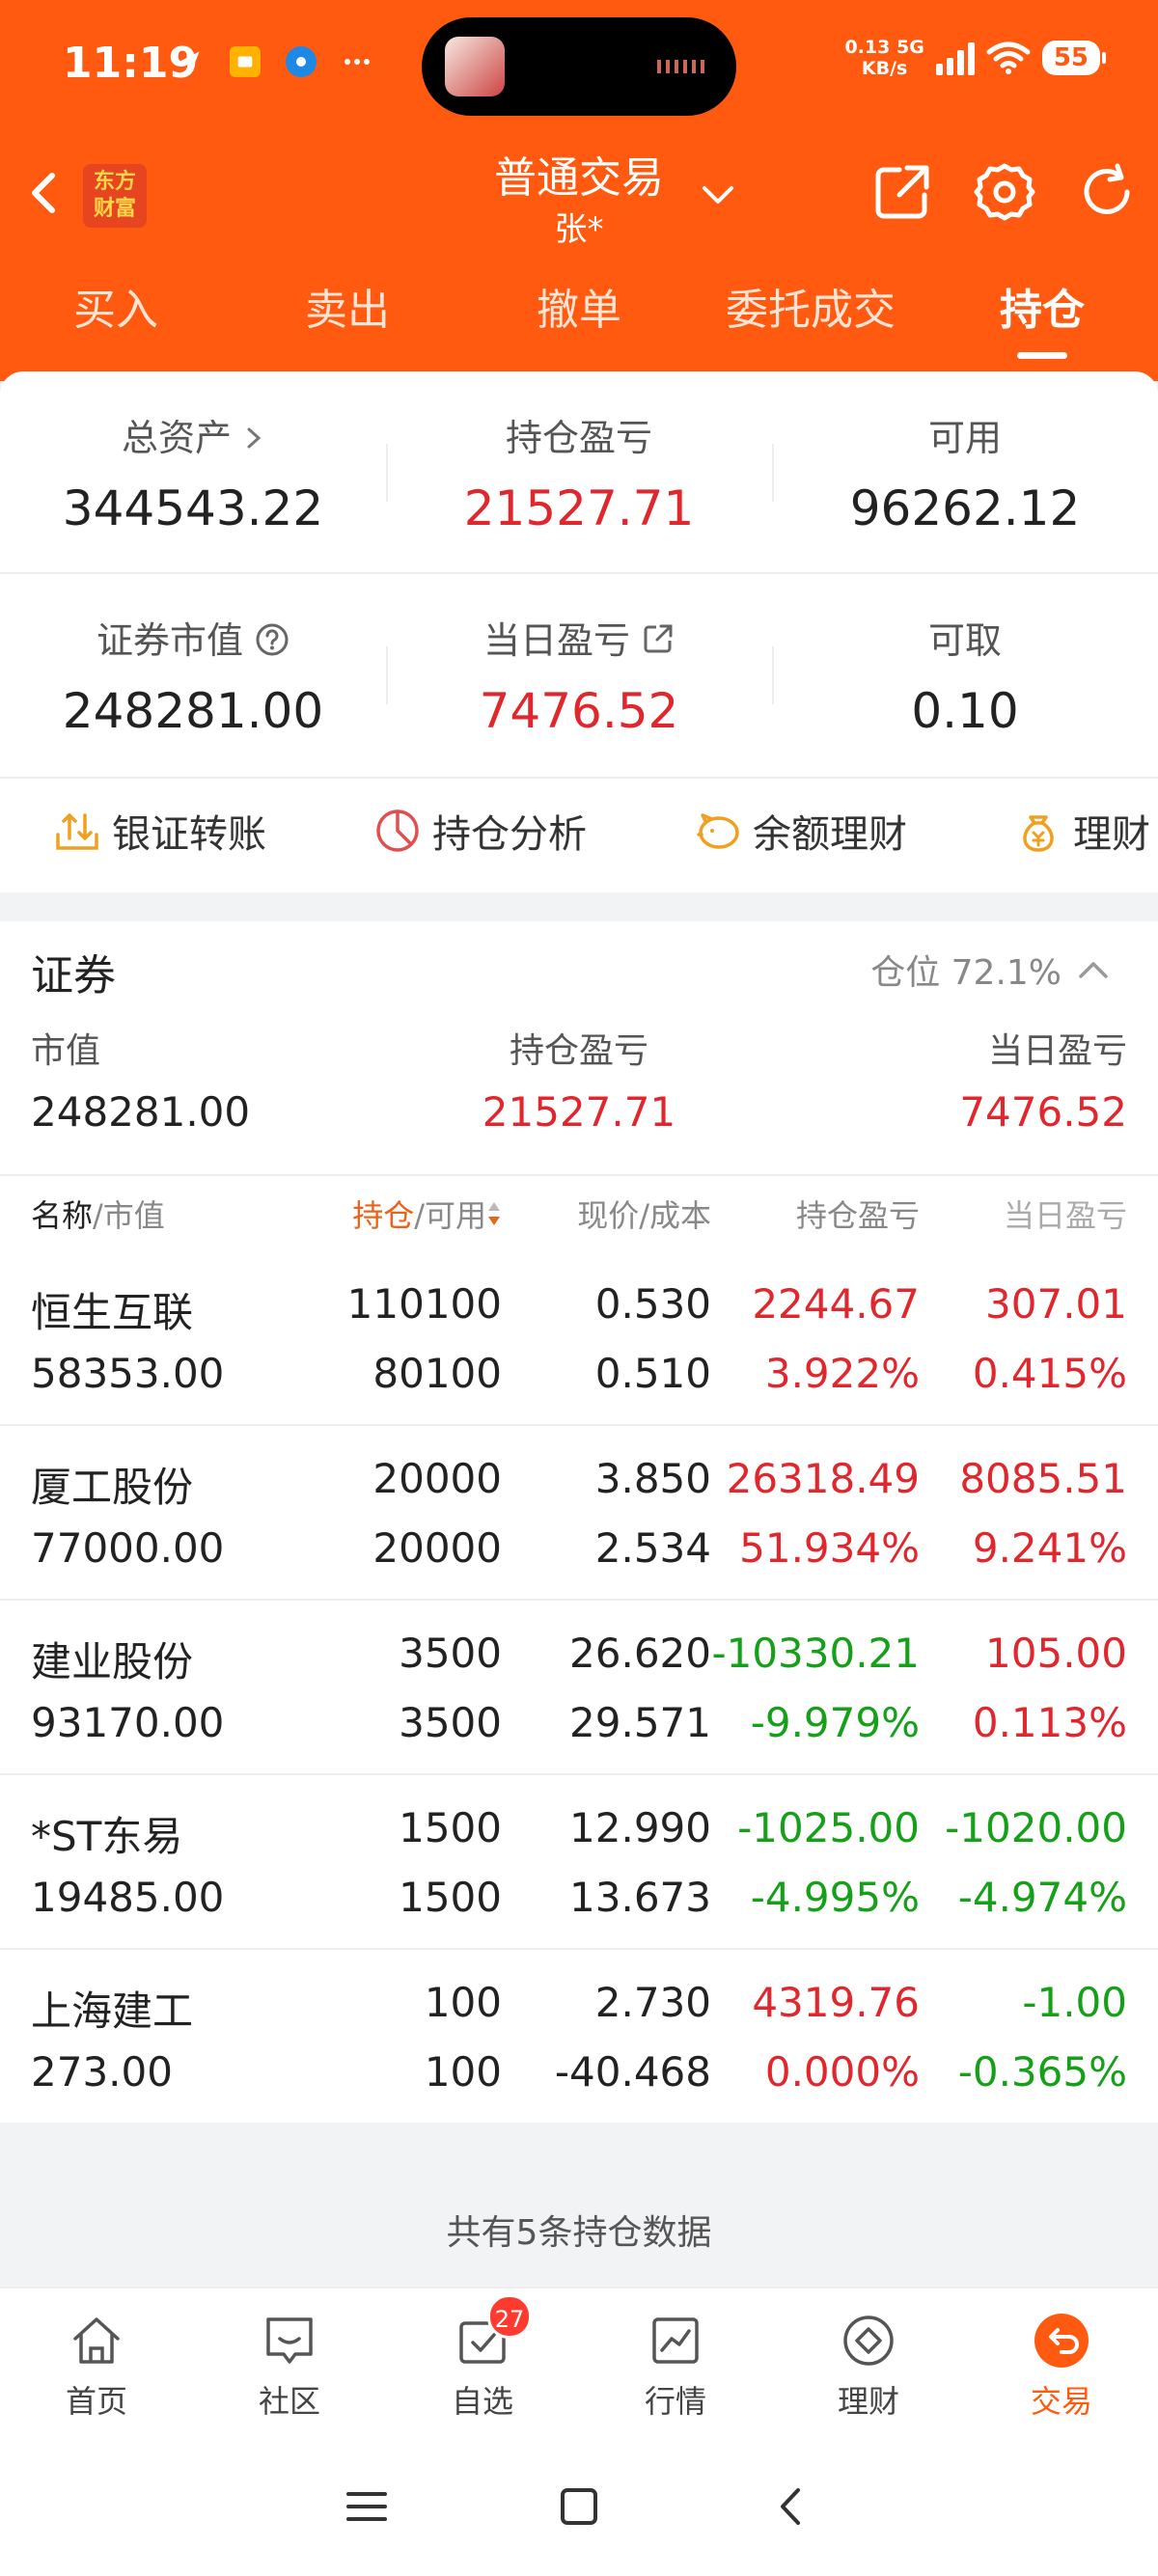 The height and width of the screenshot is (2576, 1158). Describe the element at coordinates (791, 2506) in the screenshot. I see `system-back-icon` at that location.